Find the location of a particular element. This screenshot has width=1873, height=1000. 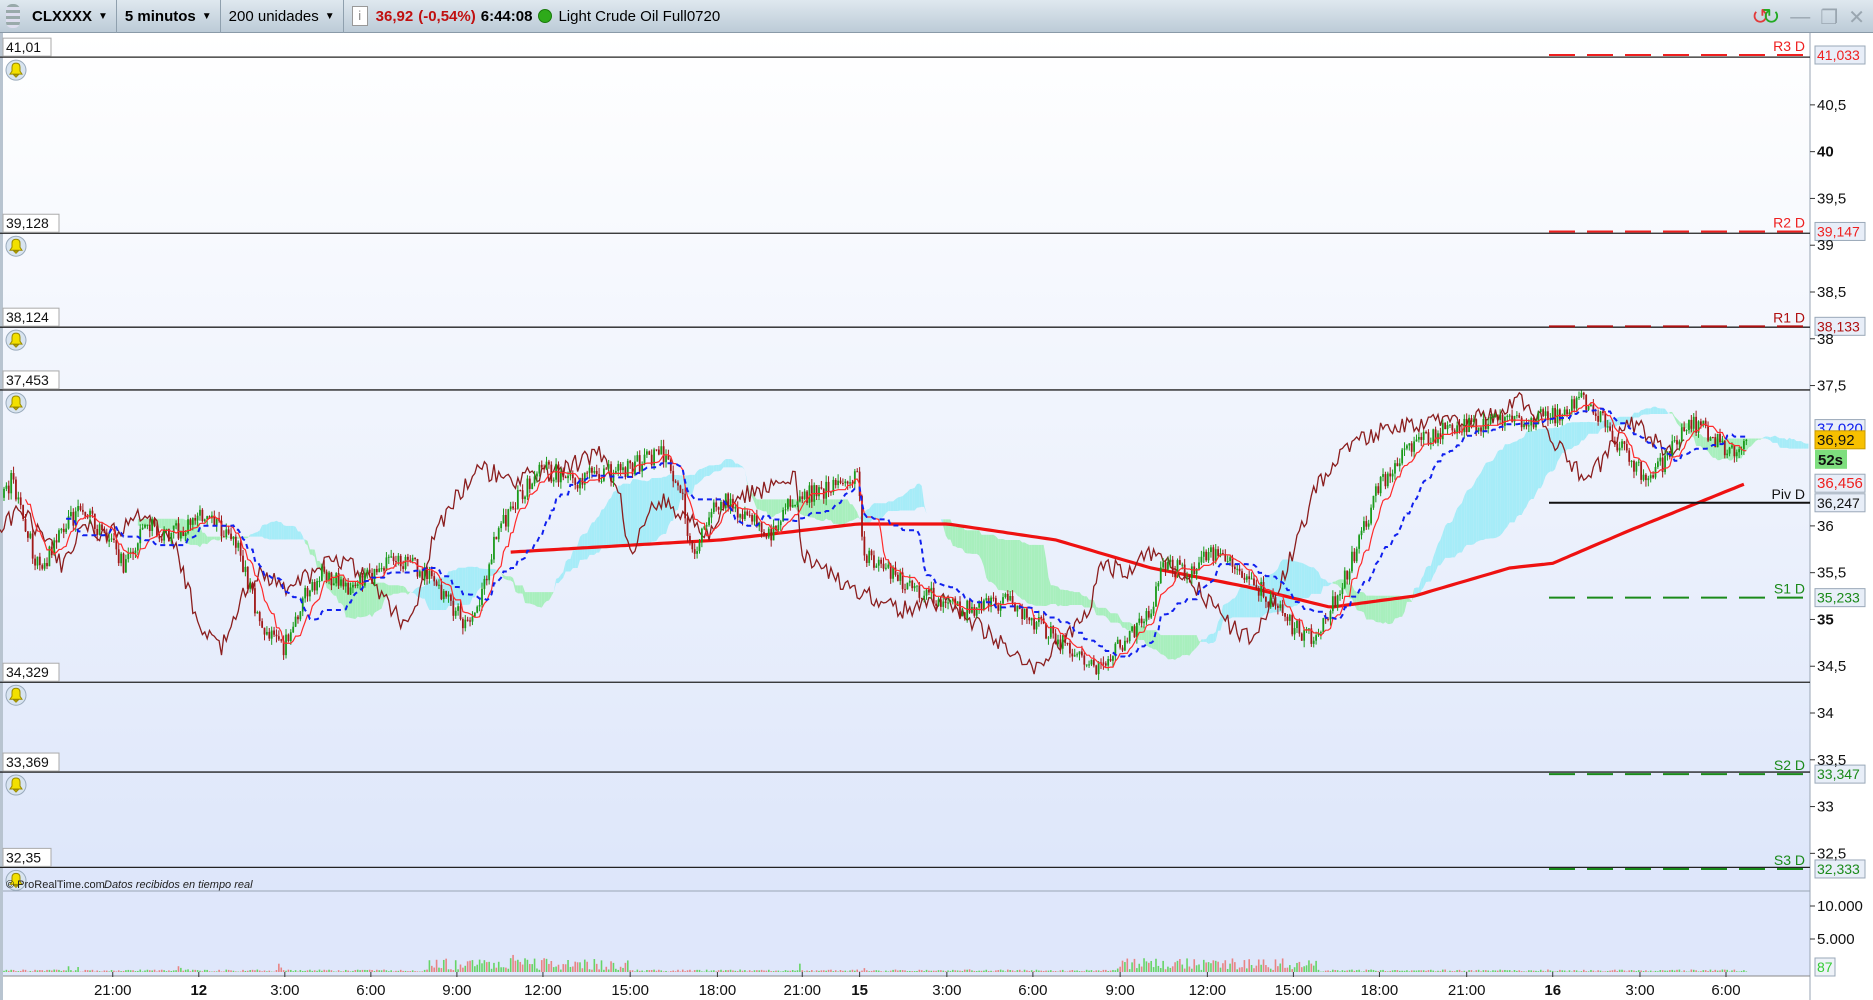

copyright-text: © ProRealTime.com is located at coordinates (55, 885).